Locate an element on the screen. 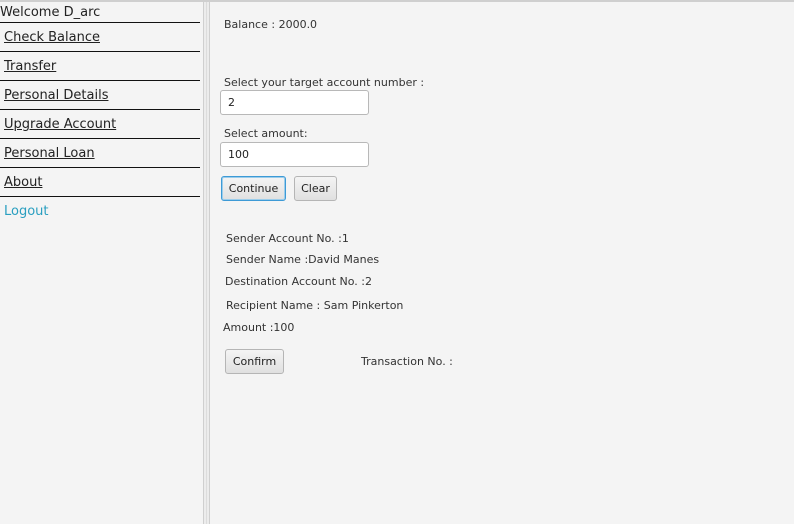 The height and width of the screenshot is (524, 794). welcome-text: Welcome D_arc is located at coordinates (50, 12).